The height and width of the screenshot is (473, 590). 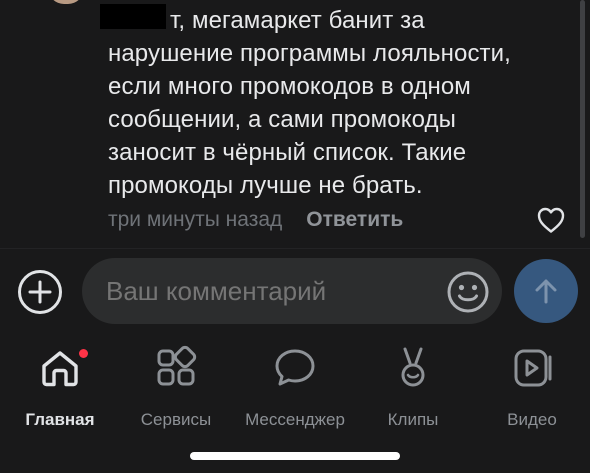 What do you see at coordinates (66, 2) in the screenshot?
I see `avatar` at bounding box center [66, 2].